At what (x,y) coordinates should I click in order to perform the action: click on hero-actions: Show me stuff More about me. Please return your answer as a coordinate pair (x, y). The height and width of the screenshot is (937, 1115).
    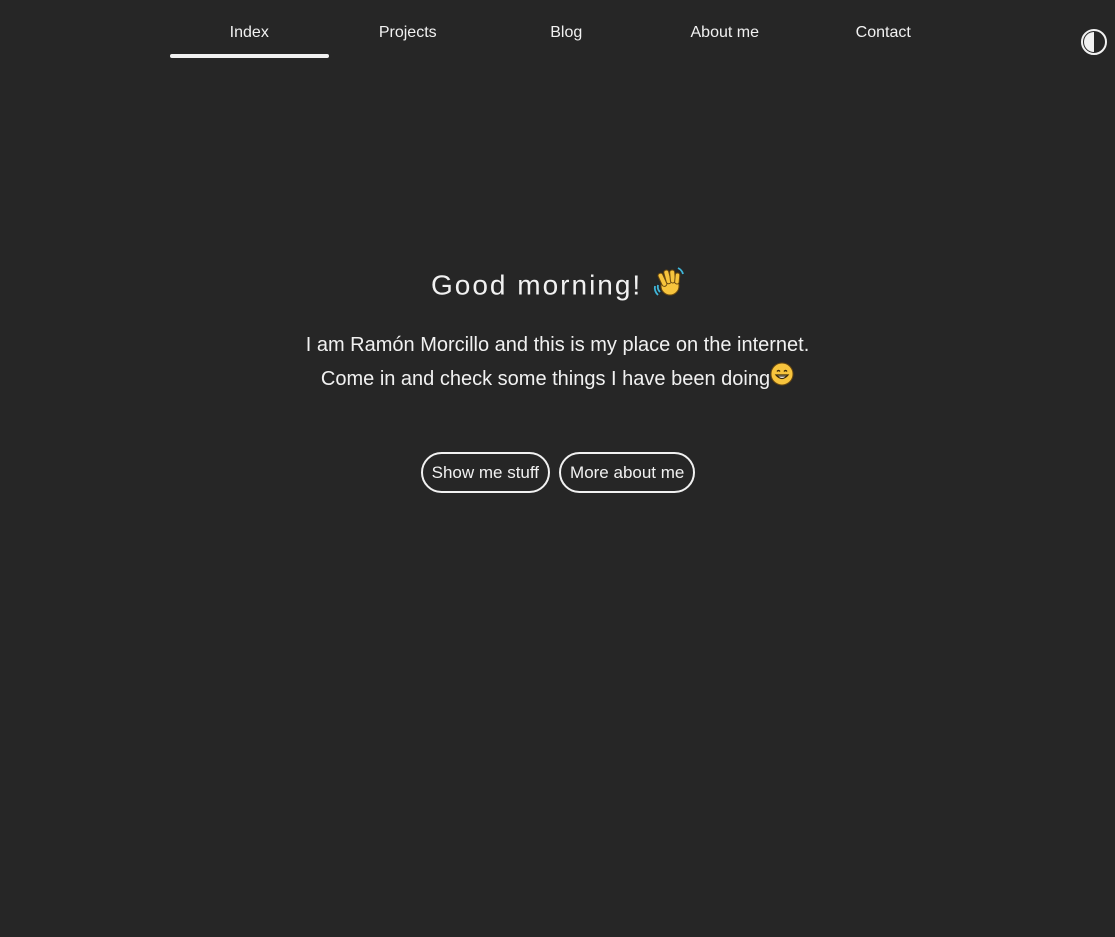
    Looking at the image, I should click on (557, 473).